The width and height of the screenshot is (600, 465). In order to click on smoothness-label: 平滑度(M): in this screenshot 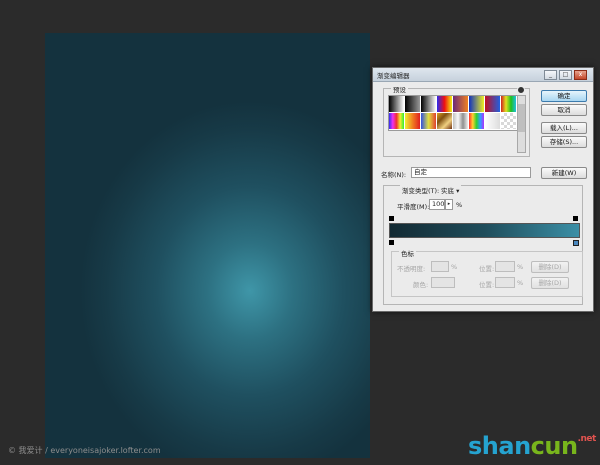, I will do `click(413, 207)`.